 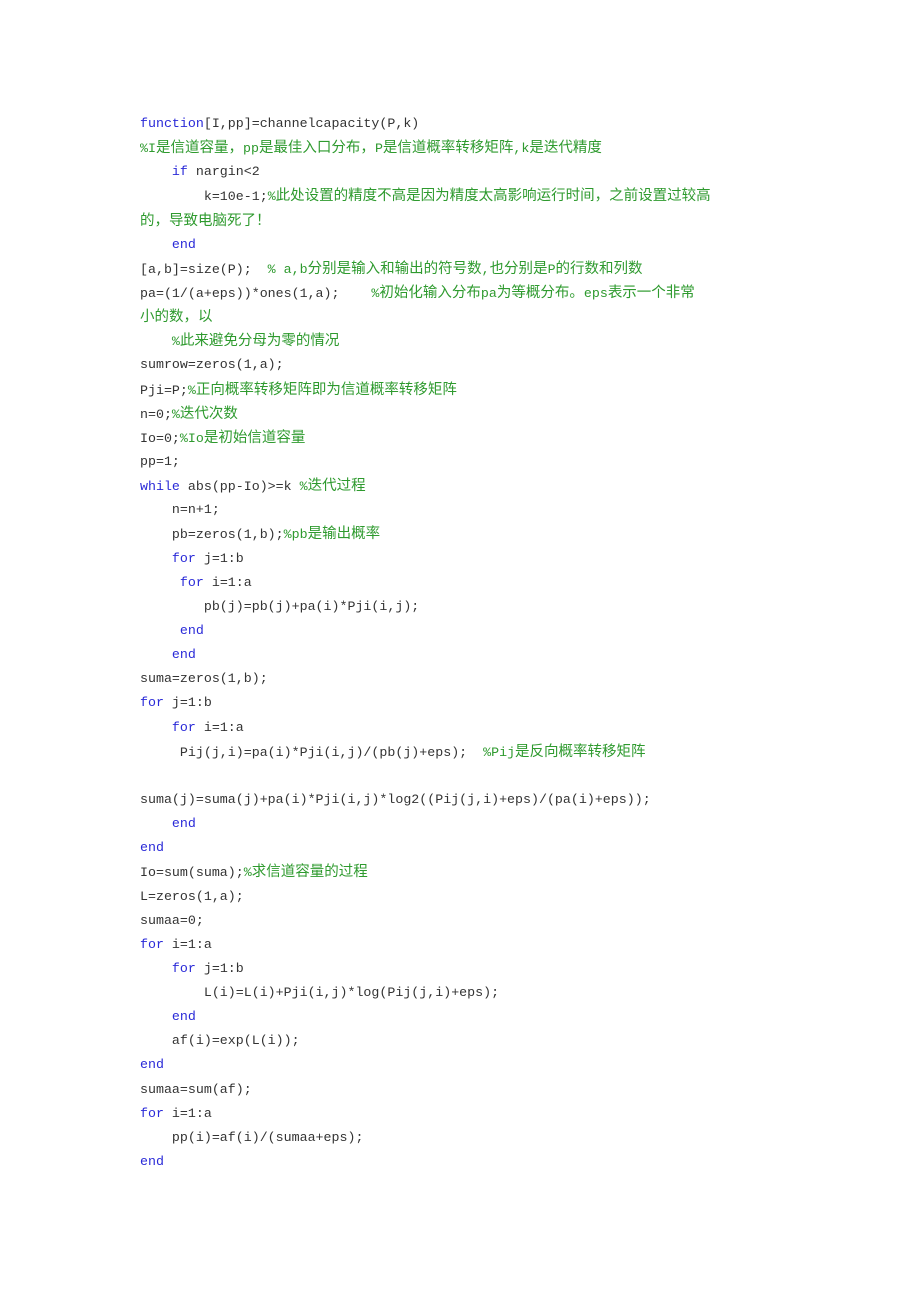 What do you see at coordinates (351, 993) in the screenshot?
I see `code-text: L(i)=L(i)+Pji(i,j)*log(Pij(j,i)+eps);` at bounding box center [351, 993].